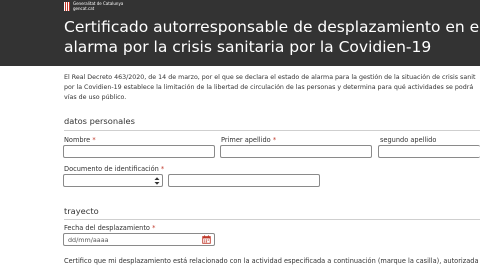 The image size is (480, 270). I want to click on intro-line3: vías de uso público., so click(95, 97).